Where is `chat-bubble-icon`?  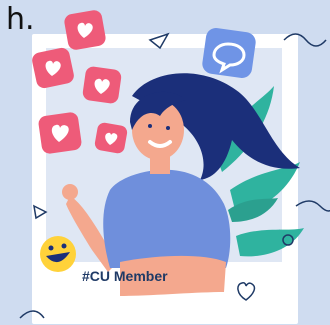 chat-bubble-icon is located at coordinates (229, 53).